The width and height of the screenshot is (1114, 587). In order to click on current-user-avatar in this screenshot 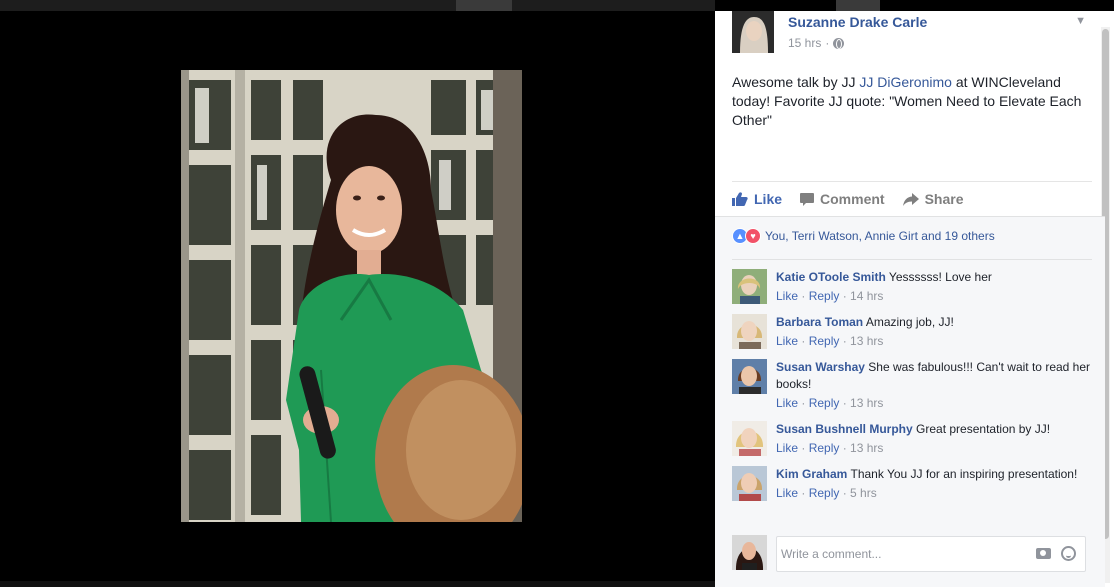, I will do `click(749, 552)`.